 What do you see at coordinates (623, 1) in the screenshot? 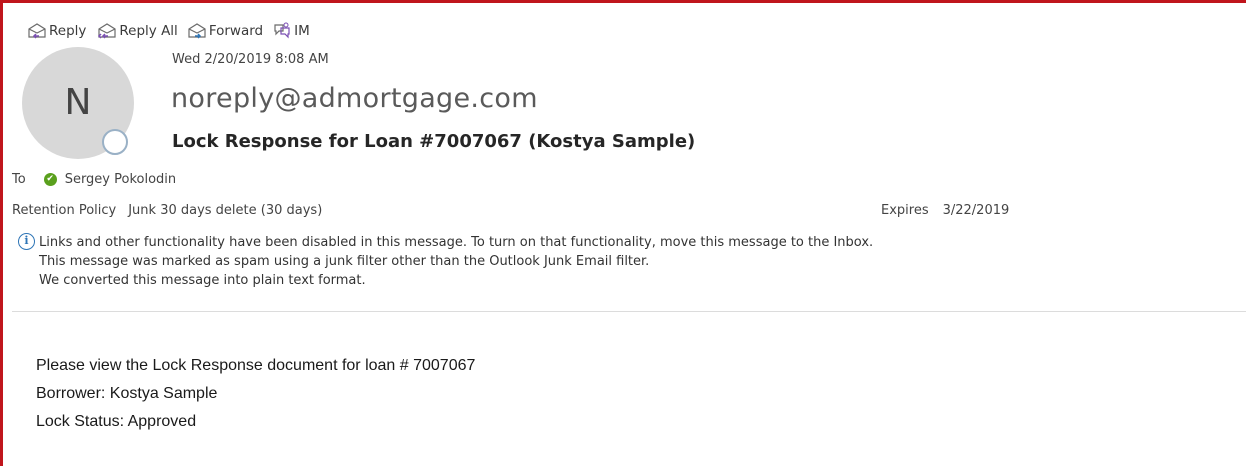
I see `window-border-top` at bounding box center [623, 1].